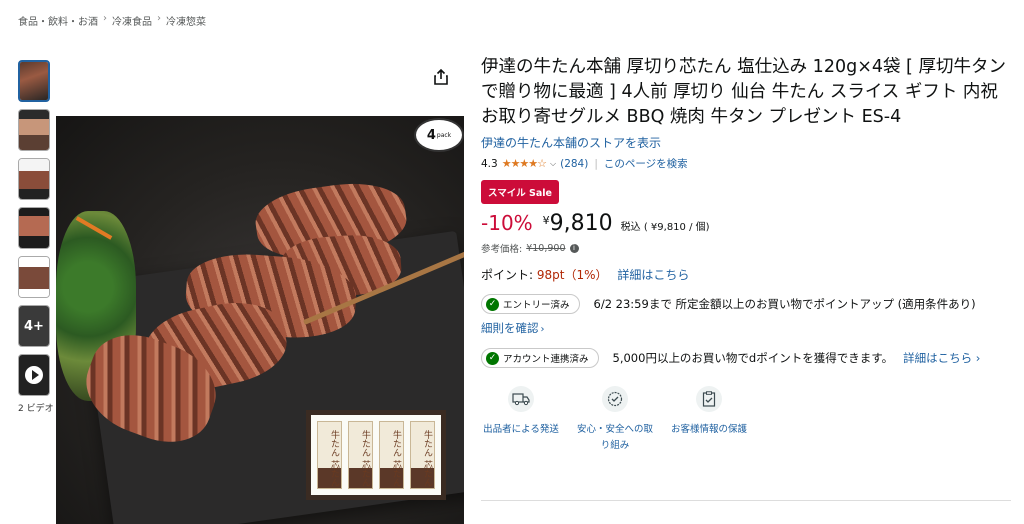 This screenshot has width=1024, height=524. Describe the element at coordinates (746, 142) in the screenshot. I see `store-link: 伊達の牛たん本舗のストアを表示` at that location.